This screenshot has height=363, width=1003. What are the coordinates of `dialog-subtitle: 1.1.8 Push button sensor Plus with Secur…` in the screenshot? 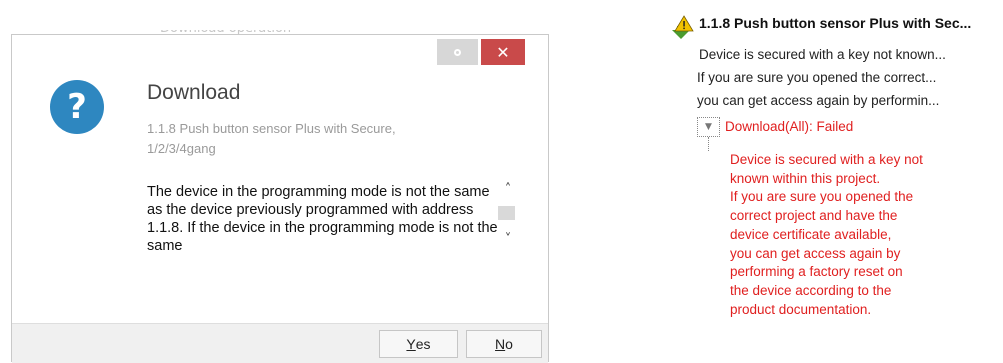 It's located at (271, 138).